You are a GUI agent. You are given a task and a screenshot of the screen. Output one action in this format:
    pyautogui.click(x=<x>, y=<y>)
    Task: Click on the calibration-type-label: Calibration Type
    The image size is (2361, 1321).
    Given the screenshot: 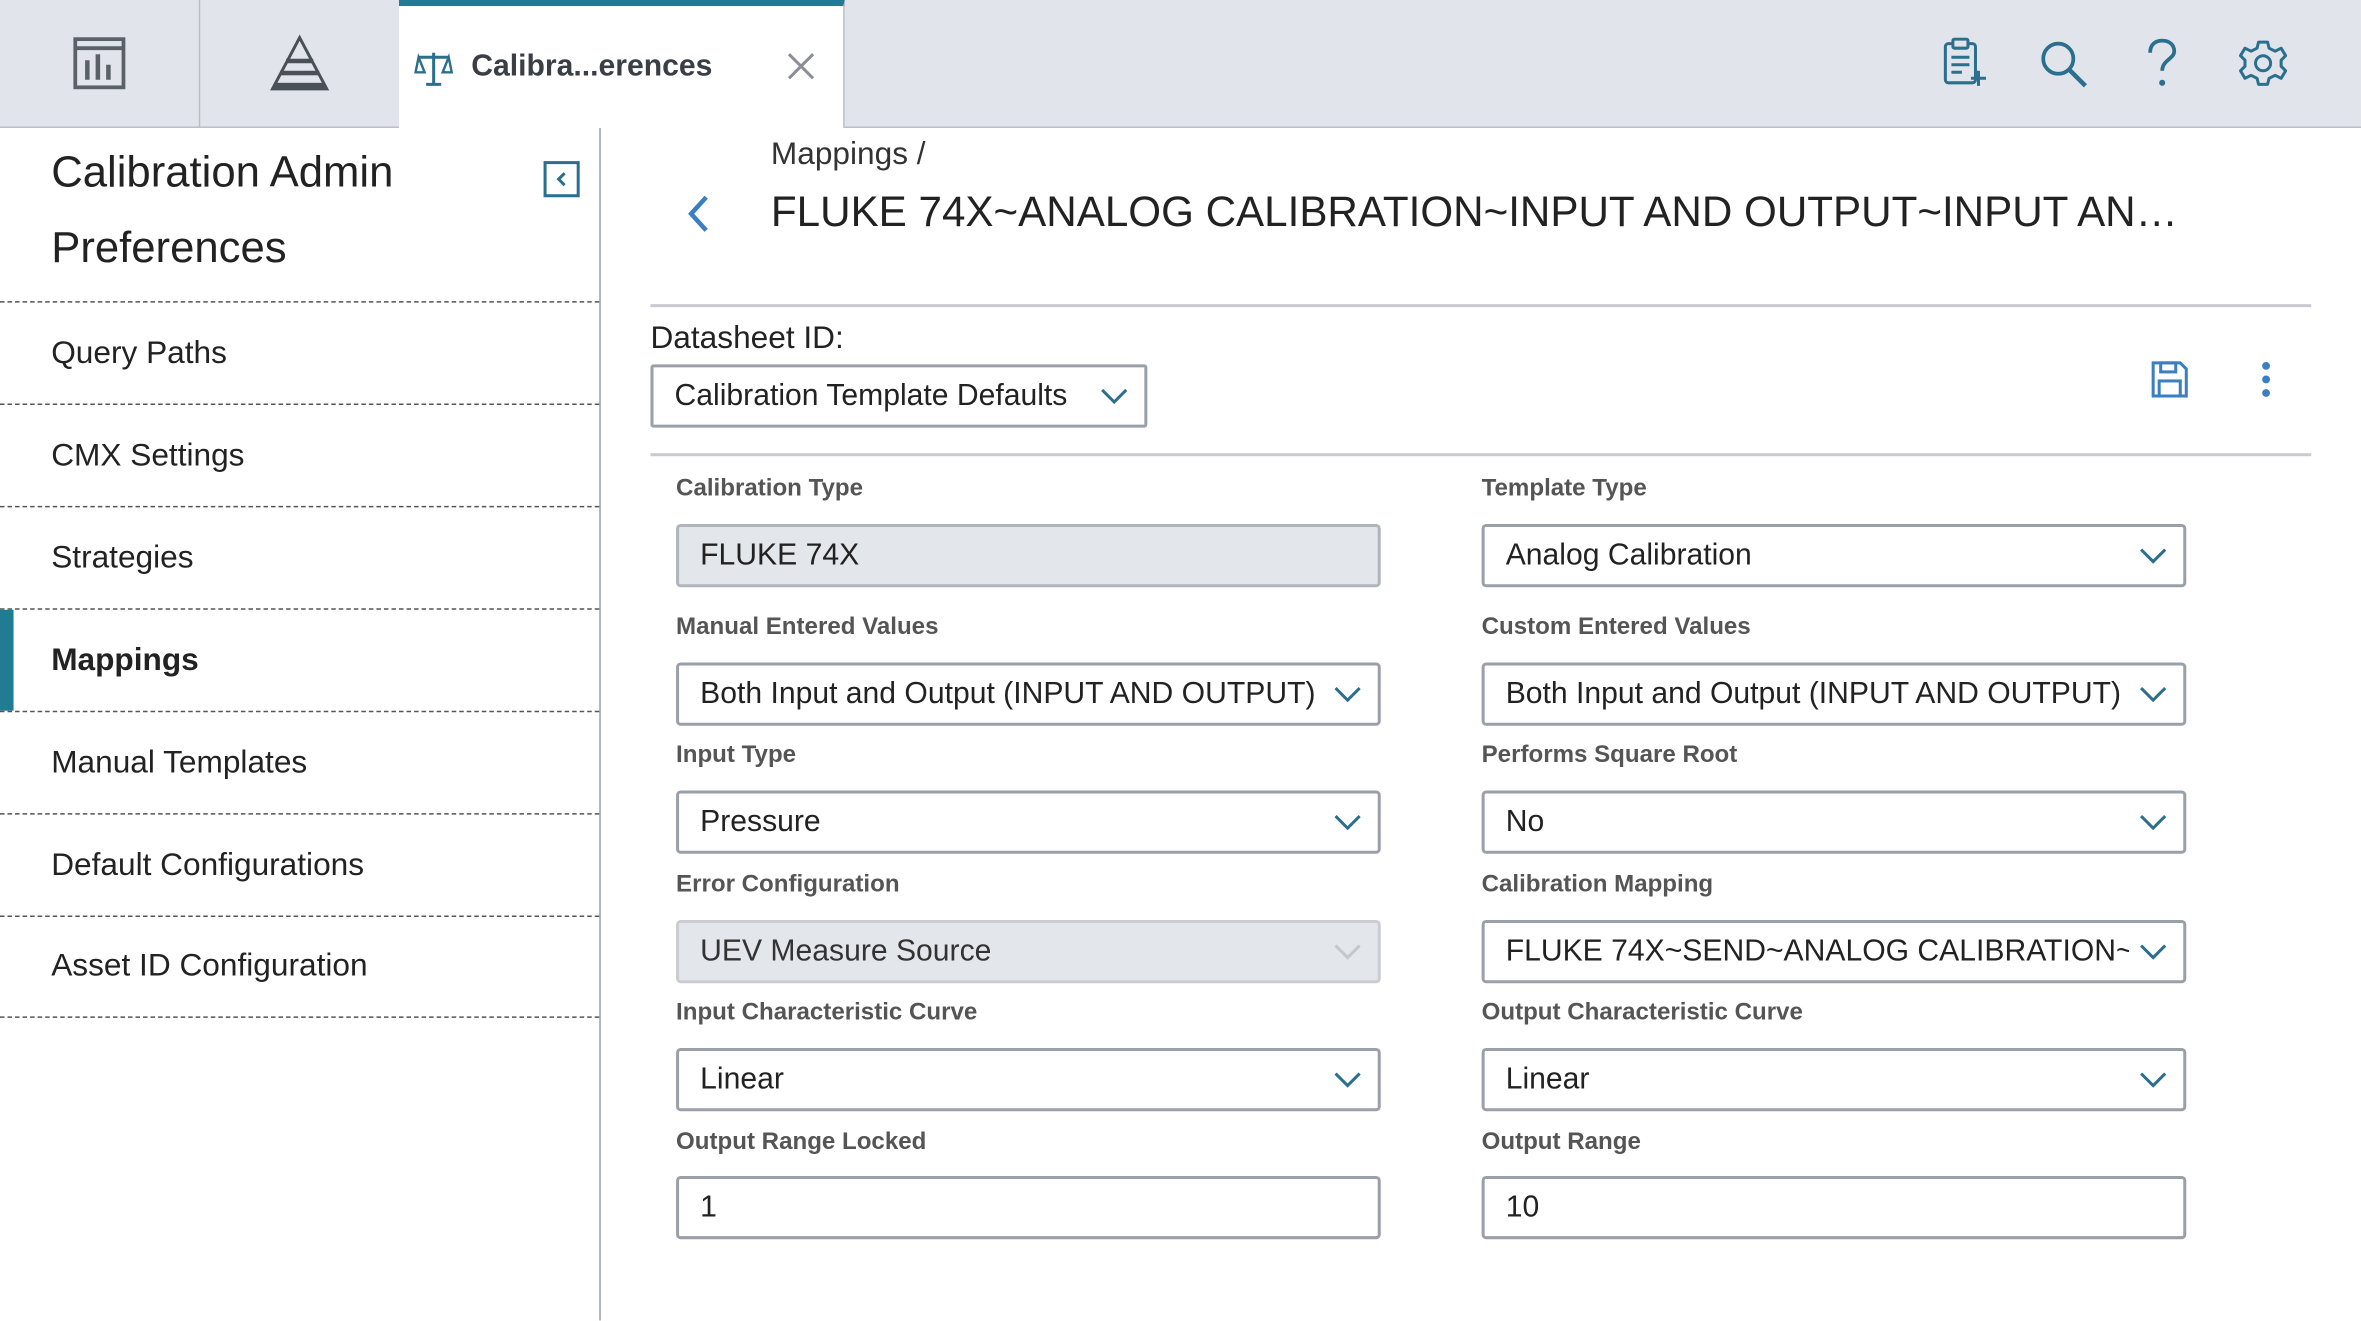 What is the action you would take?
    pyautogui.click(x=770, y=488)
    